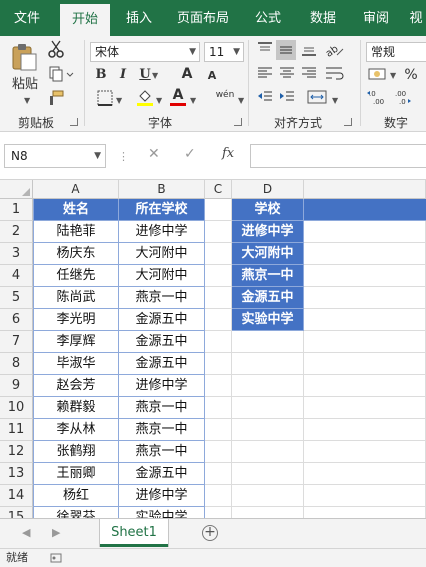  What do you see at coordinates (338, 156) in the screenshot?
I see `formula-input` at bounding box center [338, 156].